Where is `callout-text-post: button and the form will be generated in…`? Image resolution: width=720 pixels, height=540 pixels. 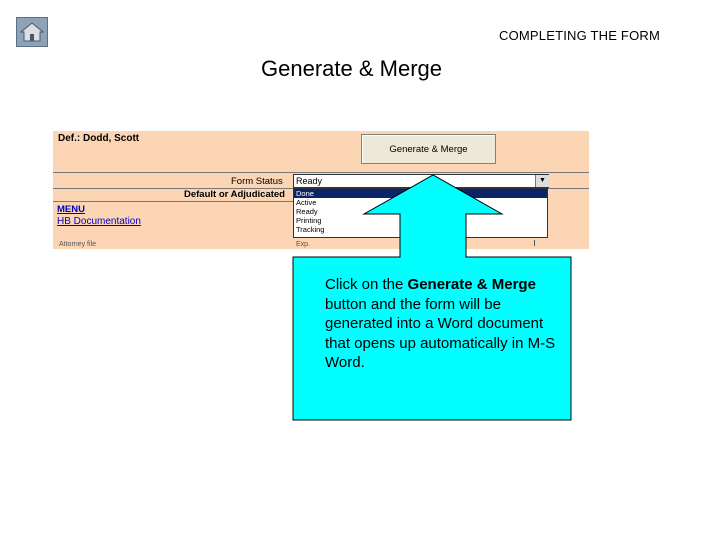
callout-text-post: button and the form will be generated in… is located at coordinates (440, 333).